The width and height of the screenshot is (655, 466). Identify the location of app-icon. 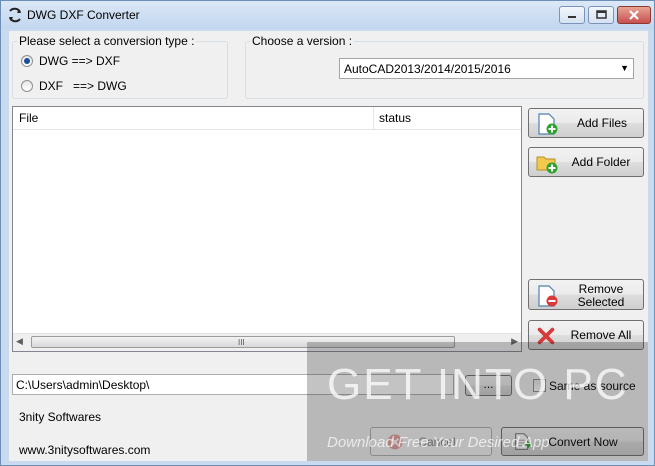
(15, 15).